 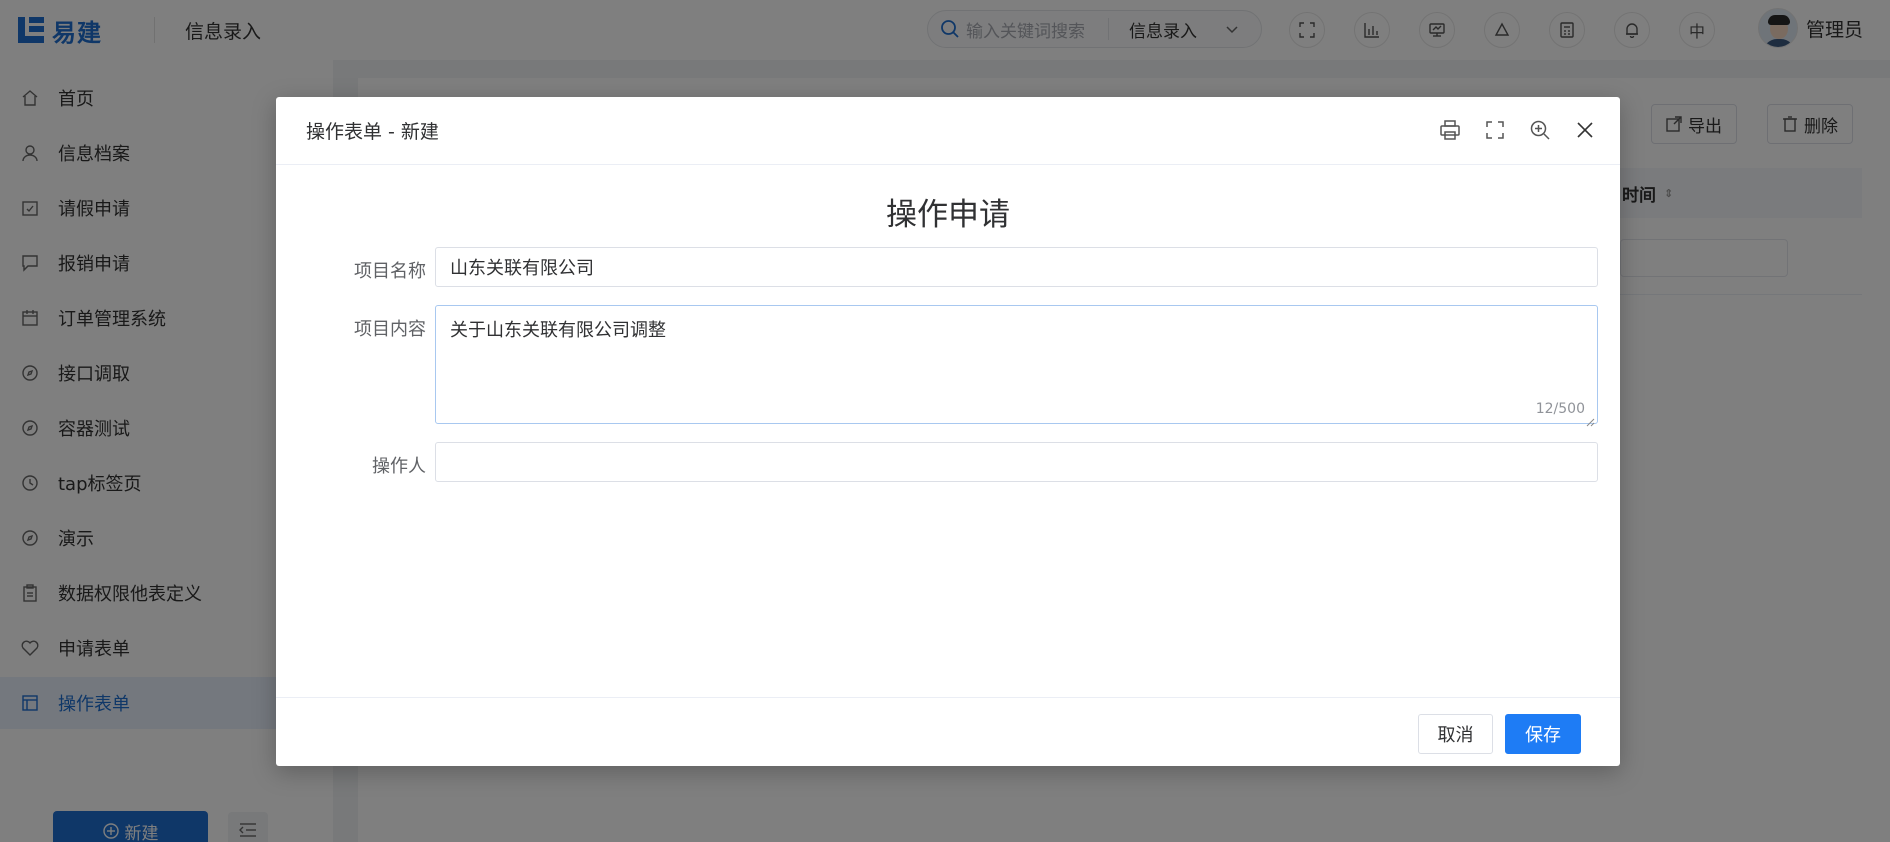 What do you see at coordinates (558, 330) in the screenshot?
I see `project-content-value: 关于山东关联有限公司调整` at bounding box center [558, 330].